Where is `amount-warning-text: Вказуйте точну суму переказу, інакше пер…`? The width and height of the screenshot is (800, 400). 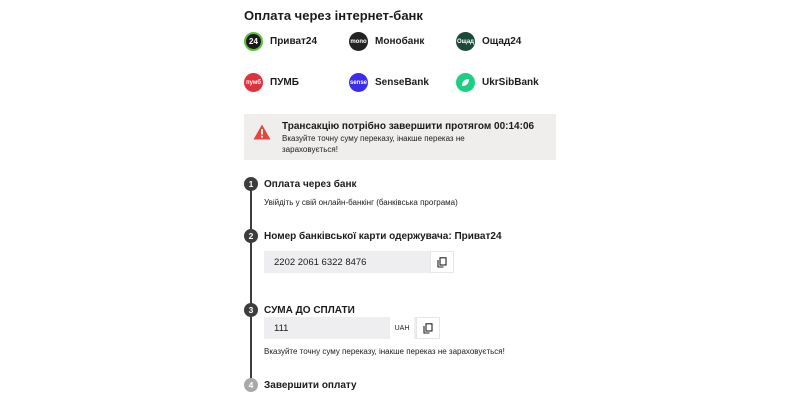
amount-warning-text: Вказуйте точну суму переказу, інакше пер… is located at coordinates (384, 351).